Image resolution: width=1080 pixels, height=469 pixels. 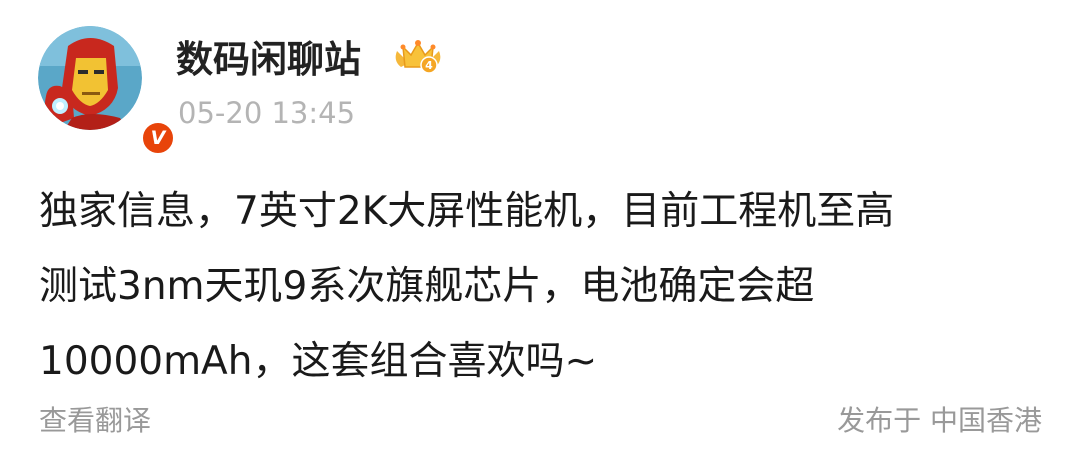 I want to click on verified-badge-icon: V, so click(x=158, y=138).